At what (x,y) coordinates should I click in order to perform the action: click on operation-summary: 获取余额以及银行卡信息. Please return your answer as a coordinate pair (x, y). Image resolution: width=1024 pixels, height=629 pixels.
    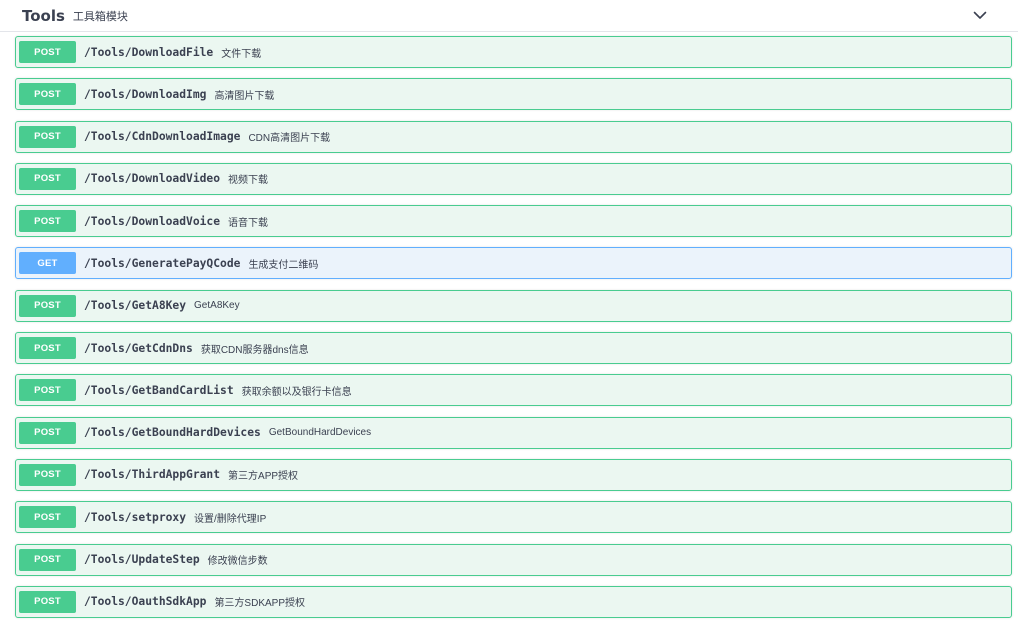
    Looking at the image, I should click on (296, 392).